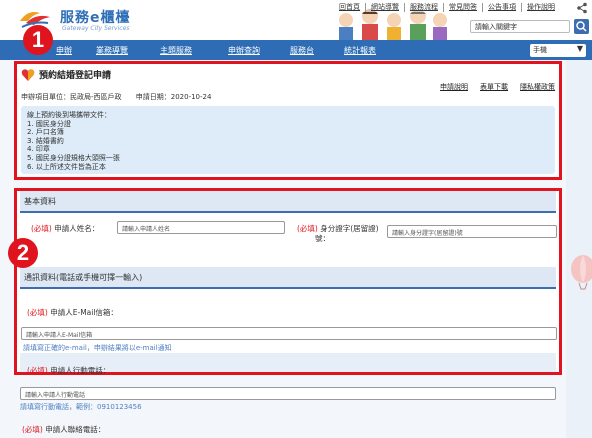 This screenshot has height=438, width=592. What do you see at coordinates (95, 18) in the screenshot?
I see `logo-text: 服務e櫃檯` at bounding box center [95, 18].